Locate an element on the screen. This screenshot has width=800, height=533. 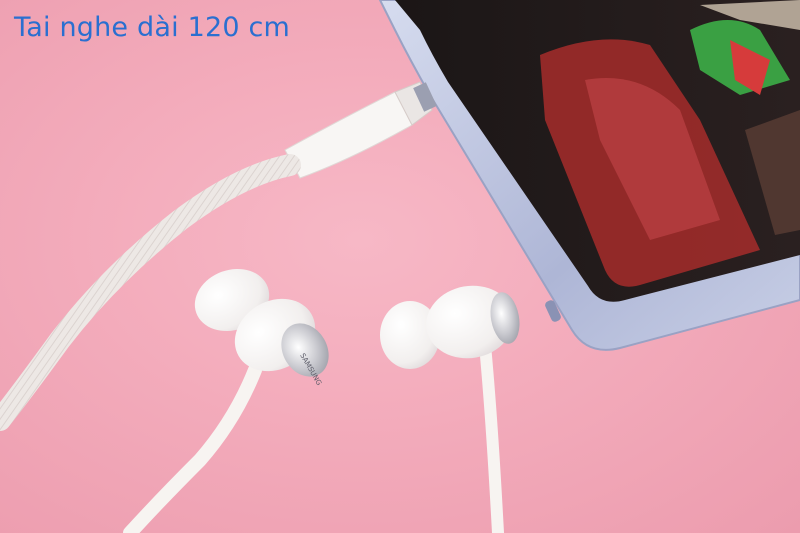
left-earbud: SAMSUNG is located at coordinates (261, 327).